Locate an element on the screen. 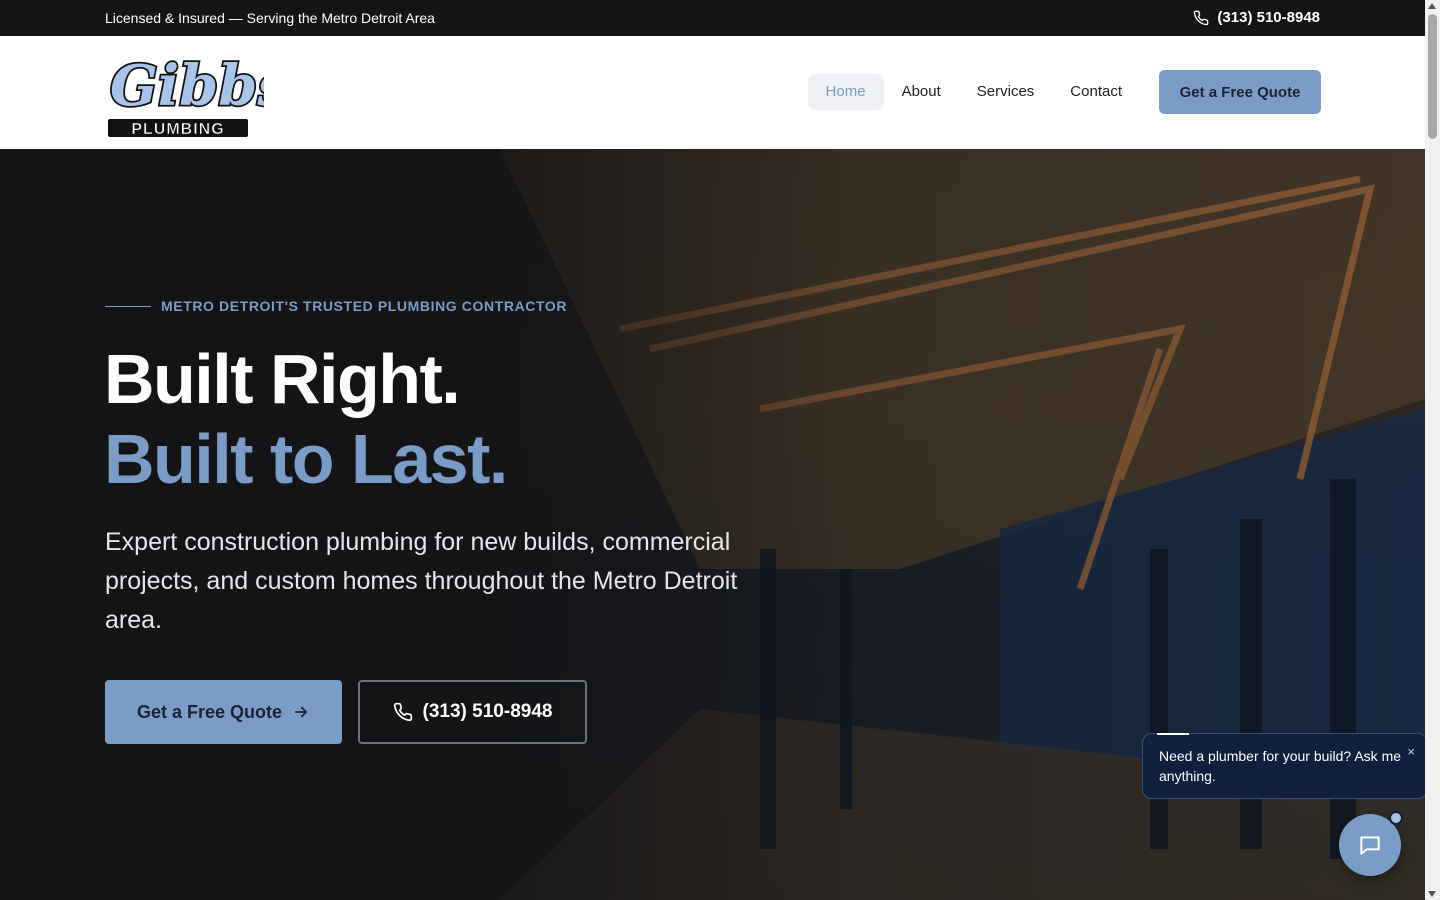 The image size is (1440, 900). eyebrow-line is located at coordinates (128, 306).